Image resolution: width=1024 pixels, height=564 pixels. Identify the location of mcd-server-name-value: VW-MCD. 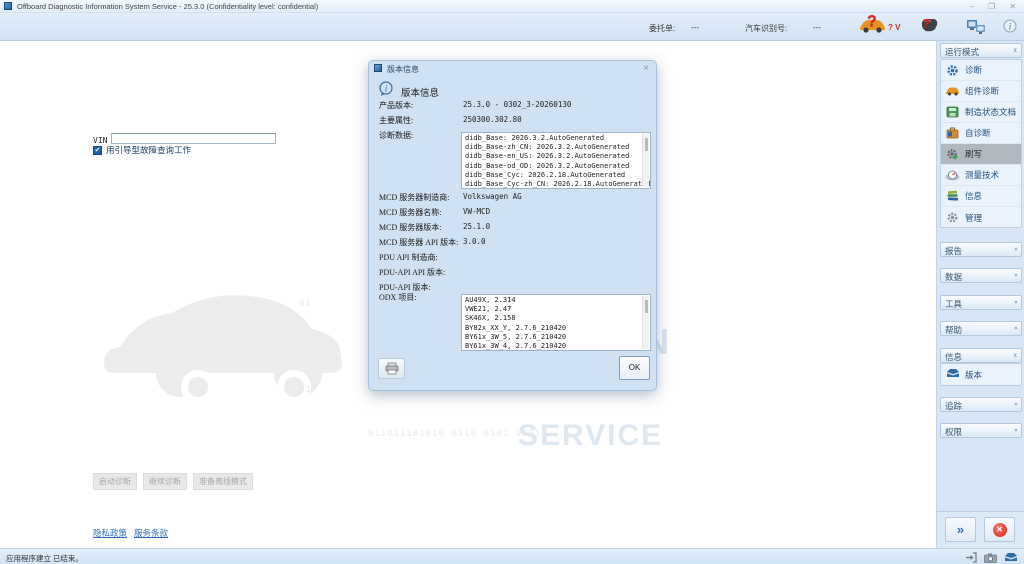
(477, 211).